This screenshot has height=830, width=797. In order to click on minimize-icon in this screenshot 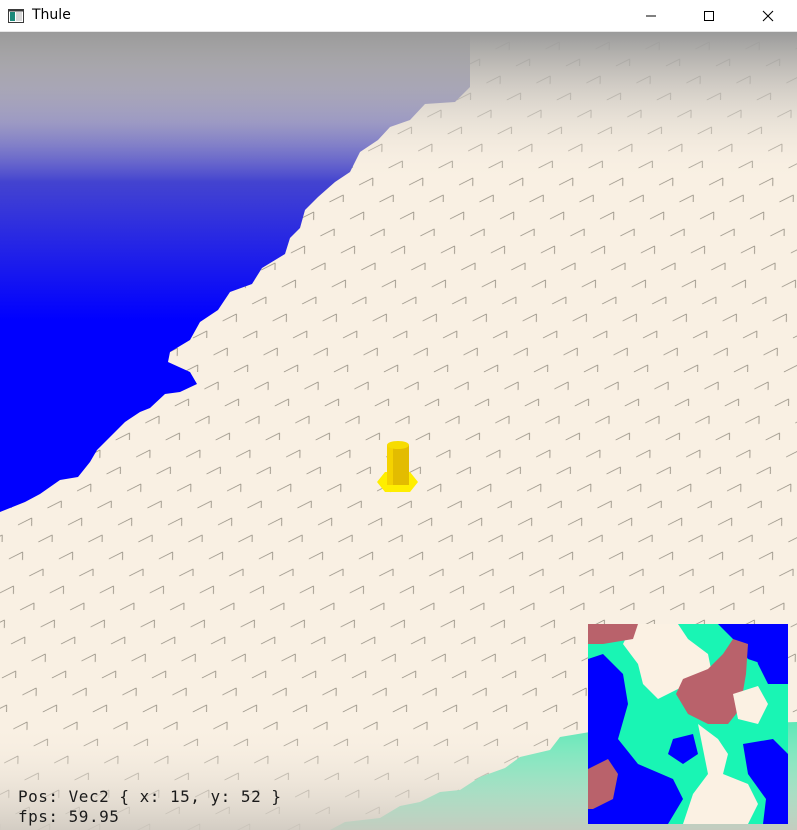, I will do `click(651, 16)`.